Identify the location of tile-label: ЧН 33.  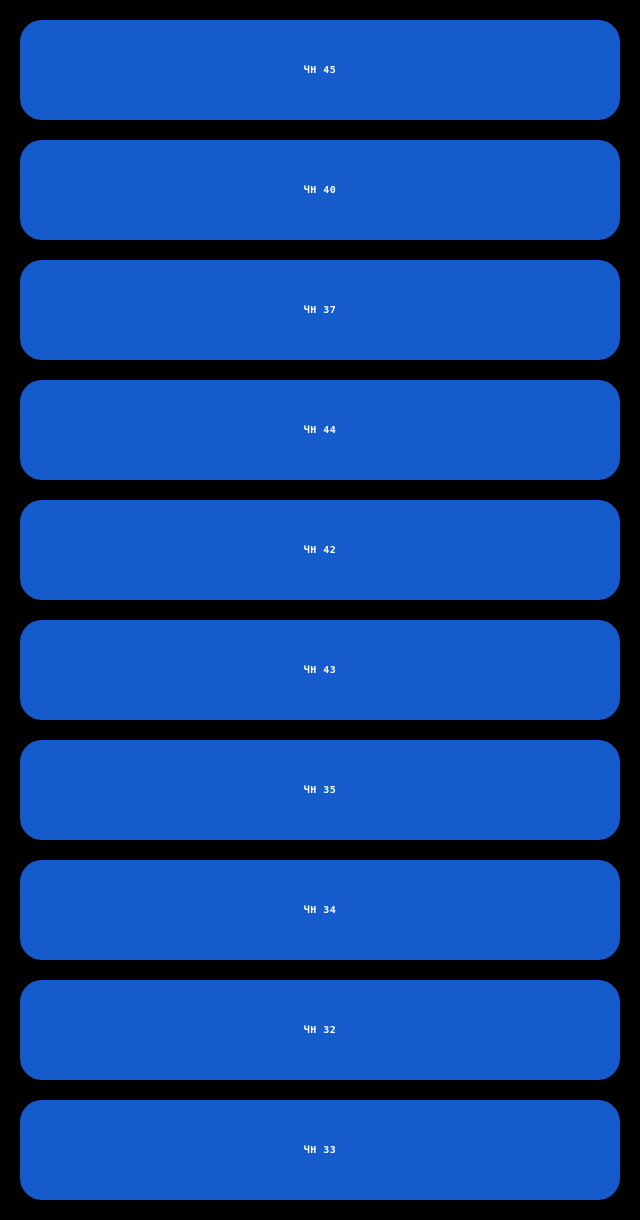
(320, 1150).